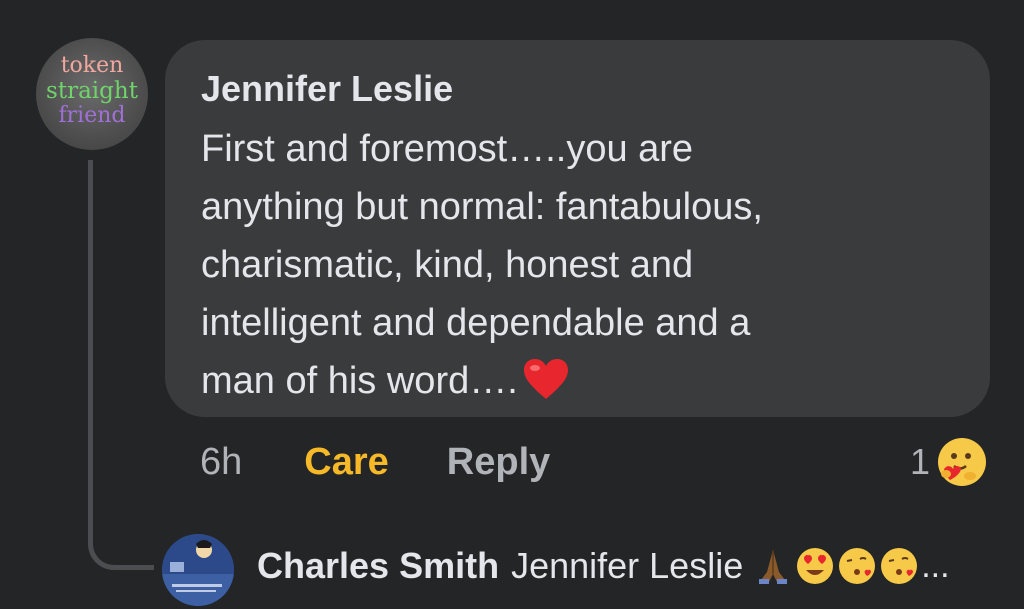 The height and width of the screenshot is (609, 1024). Describe the element at coordinates (962, 462) in the screenshot. I see `care-emoji-icon` at that location.